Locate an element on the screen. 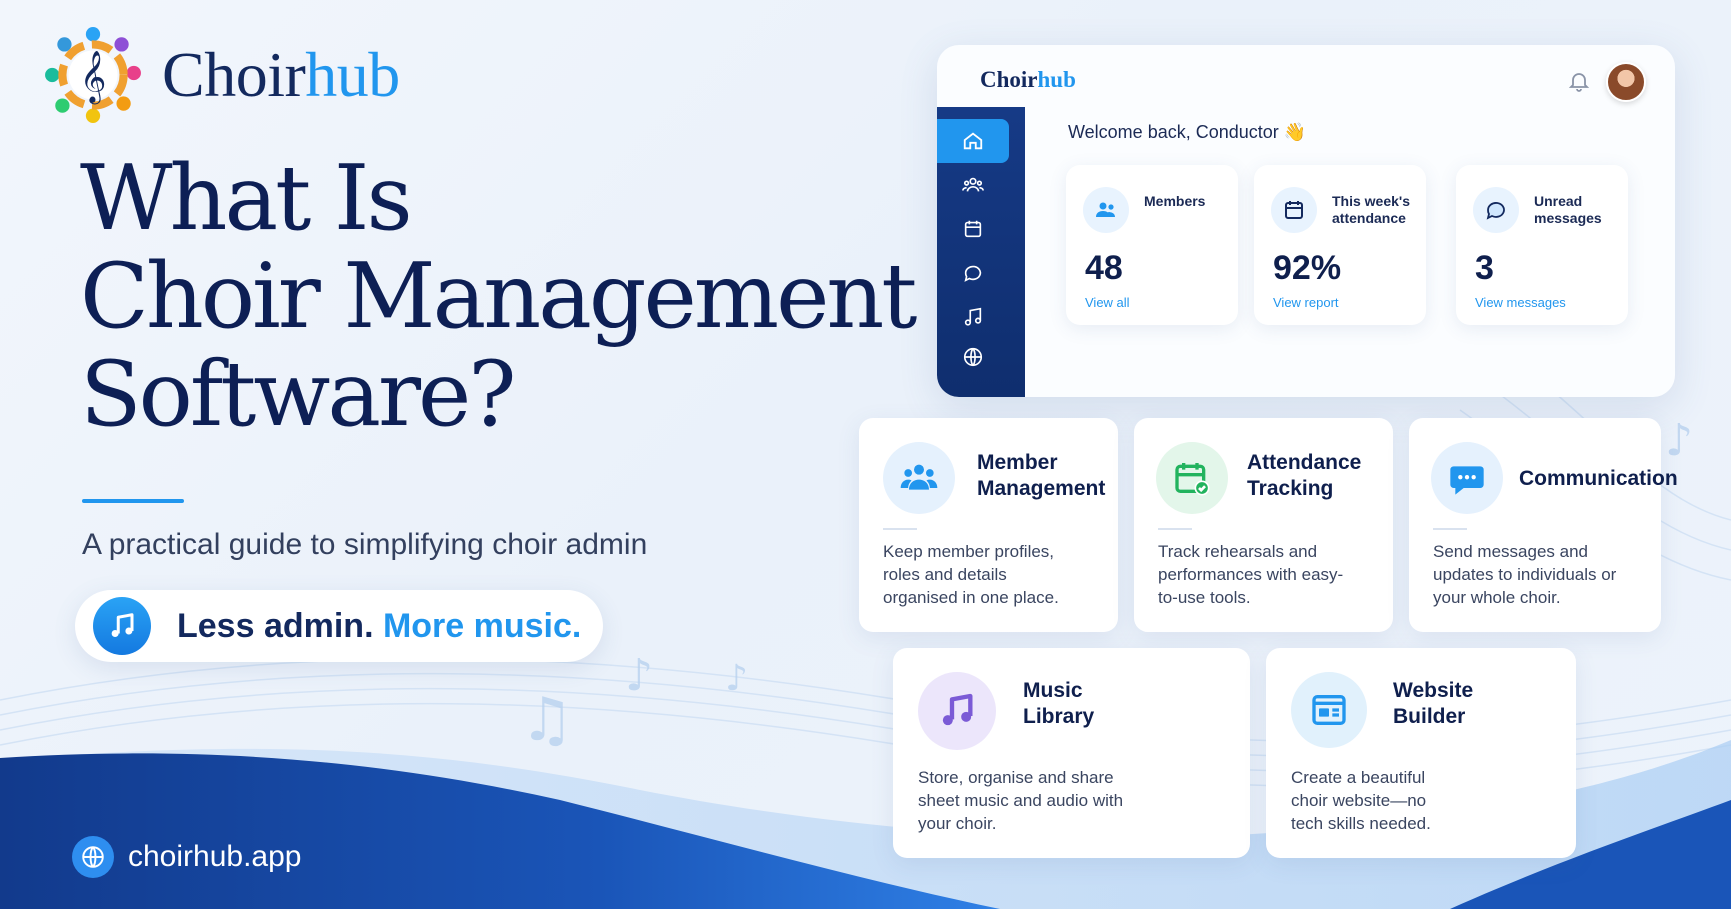 The image size is (1731, 909). stat-card-members: Members 48 View all is located at coordinates (1152, 245).